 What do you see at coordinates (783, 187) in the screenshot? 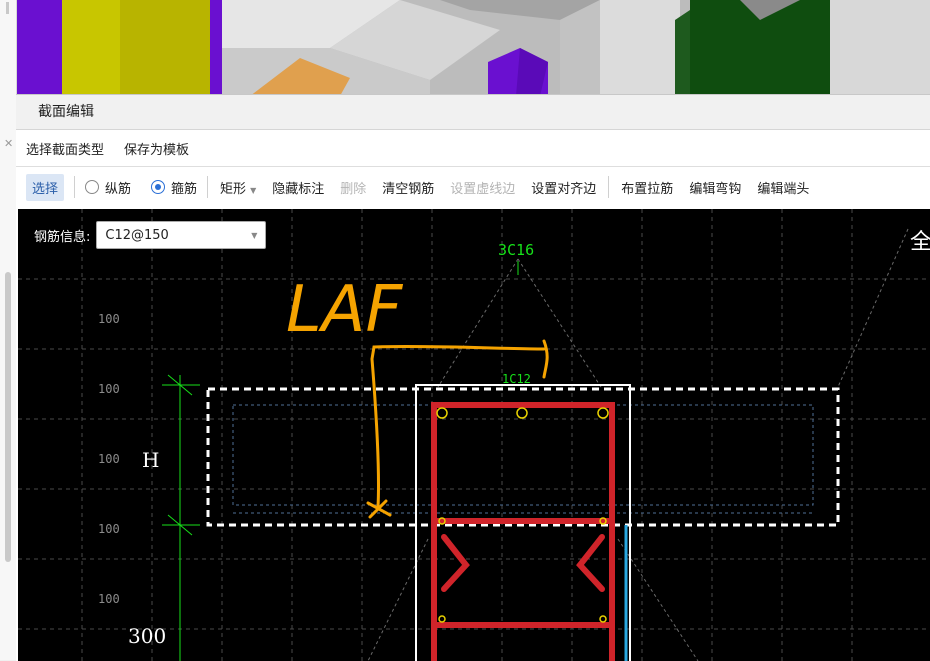
I see `edit-end-button: 编辑端头` at bounding box center [783, 187].